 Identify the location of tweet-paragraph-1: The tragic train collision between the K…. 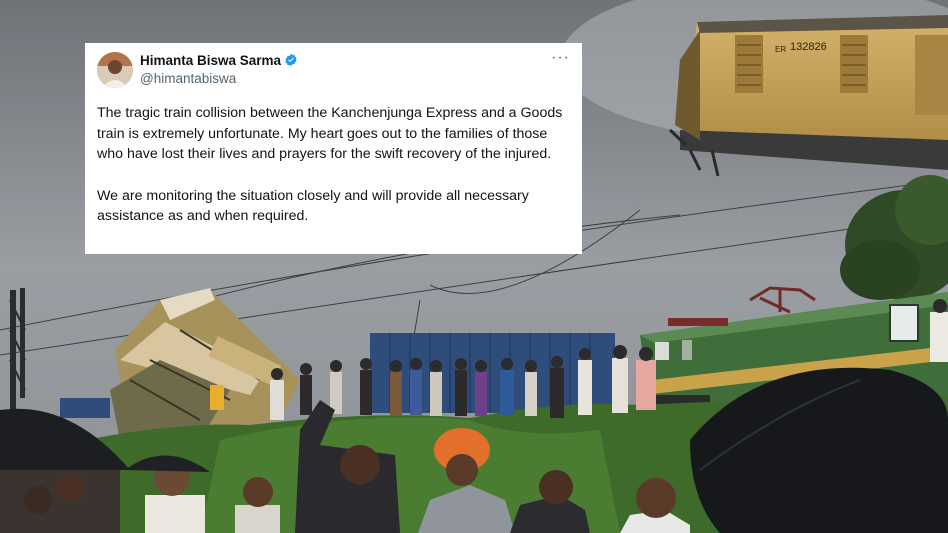
(330, 133).